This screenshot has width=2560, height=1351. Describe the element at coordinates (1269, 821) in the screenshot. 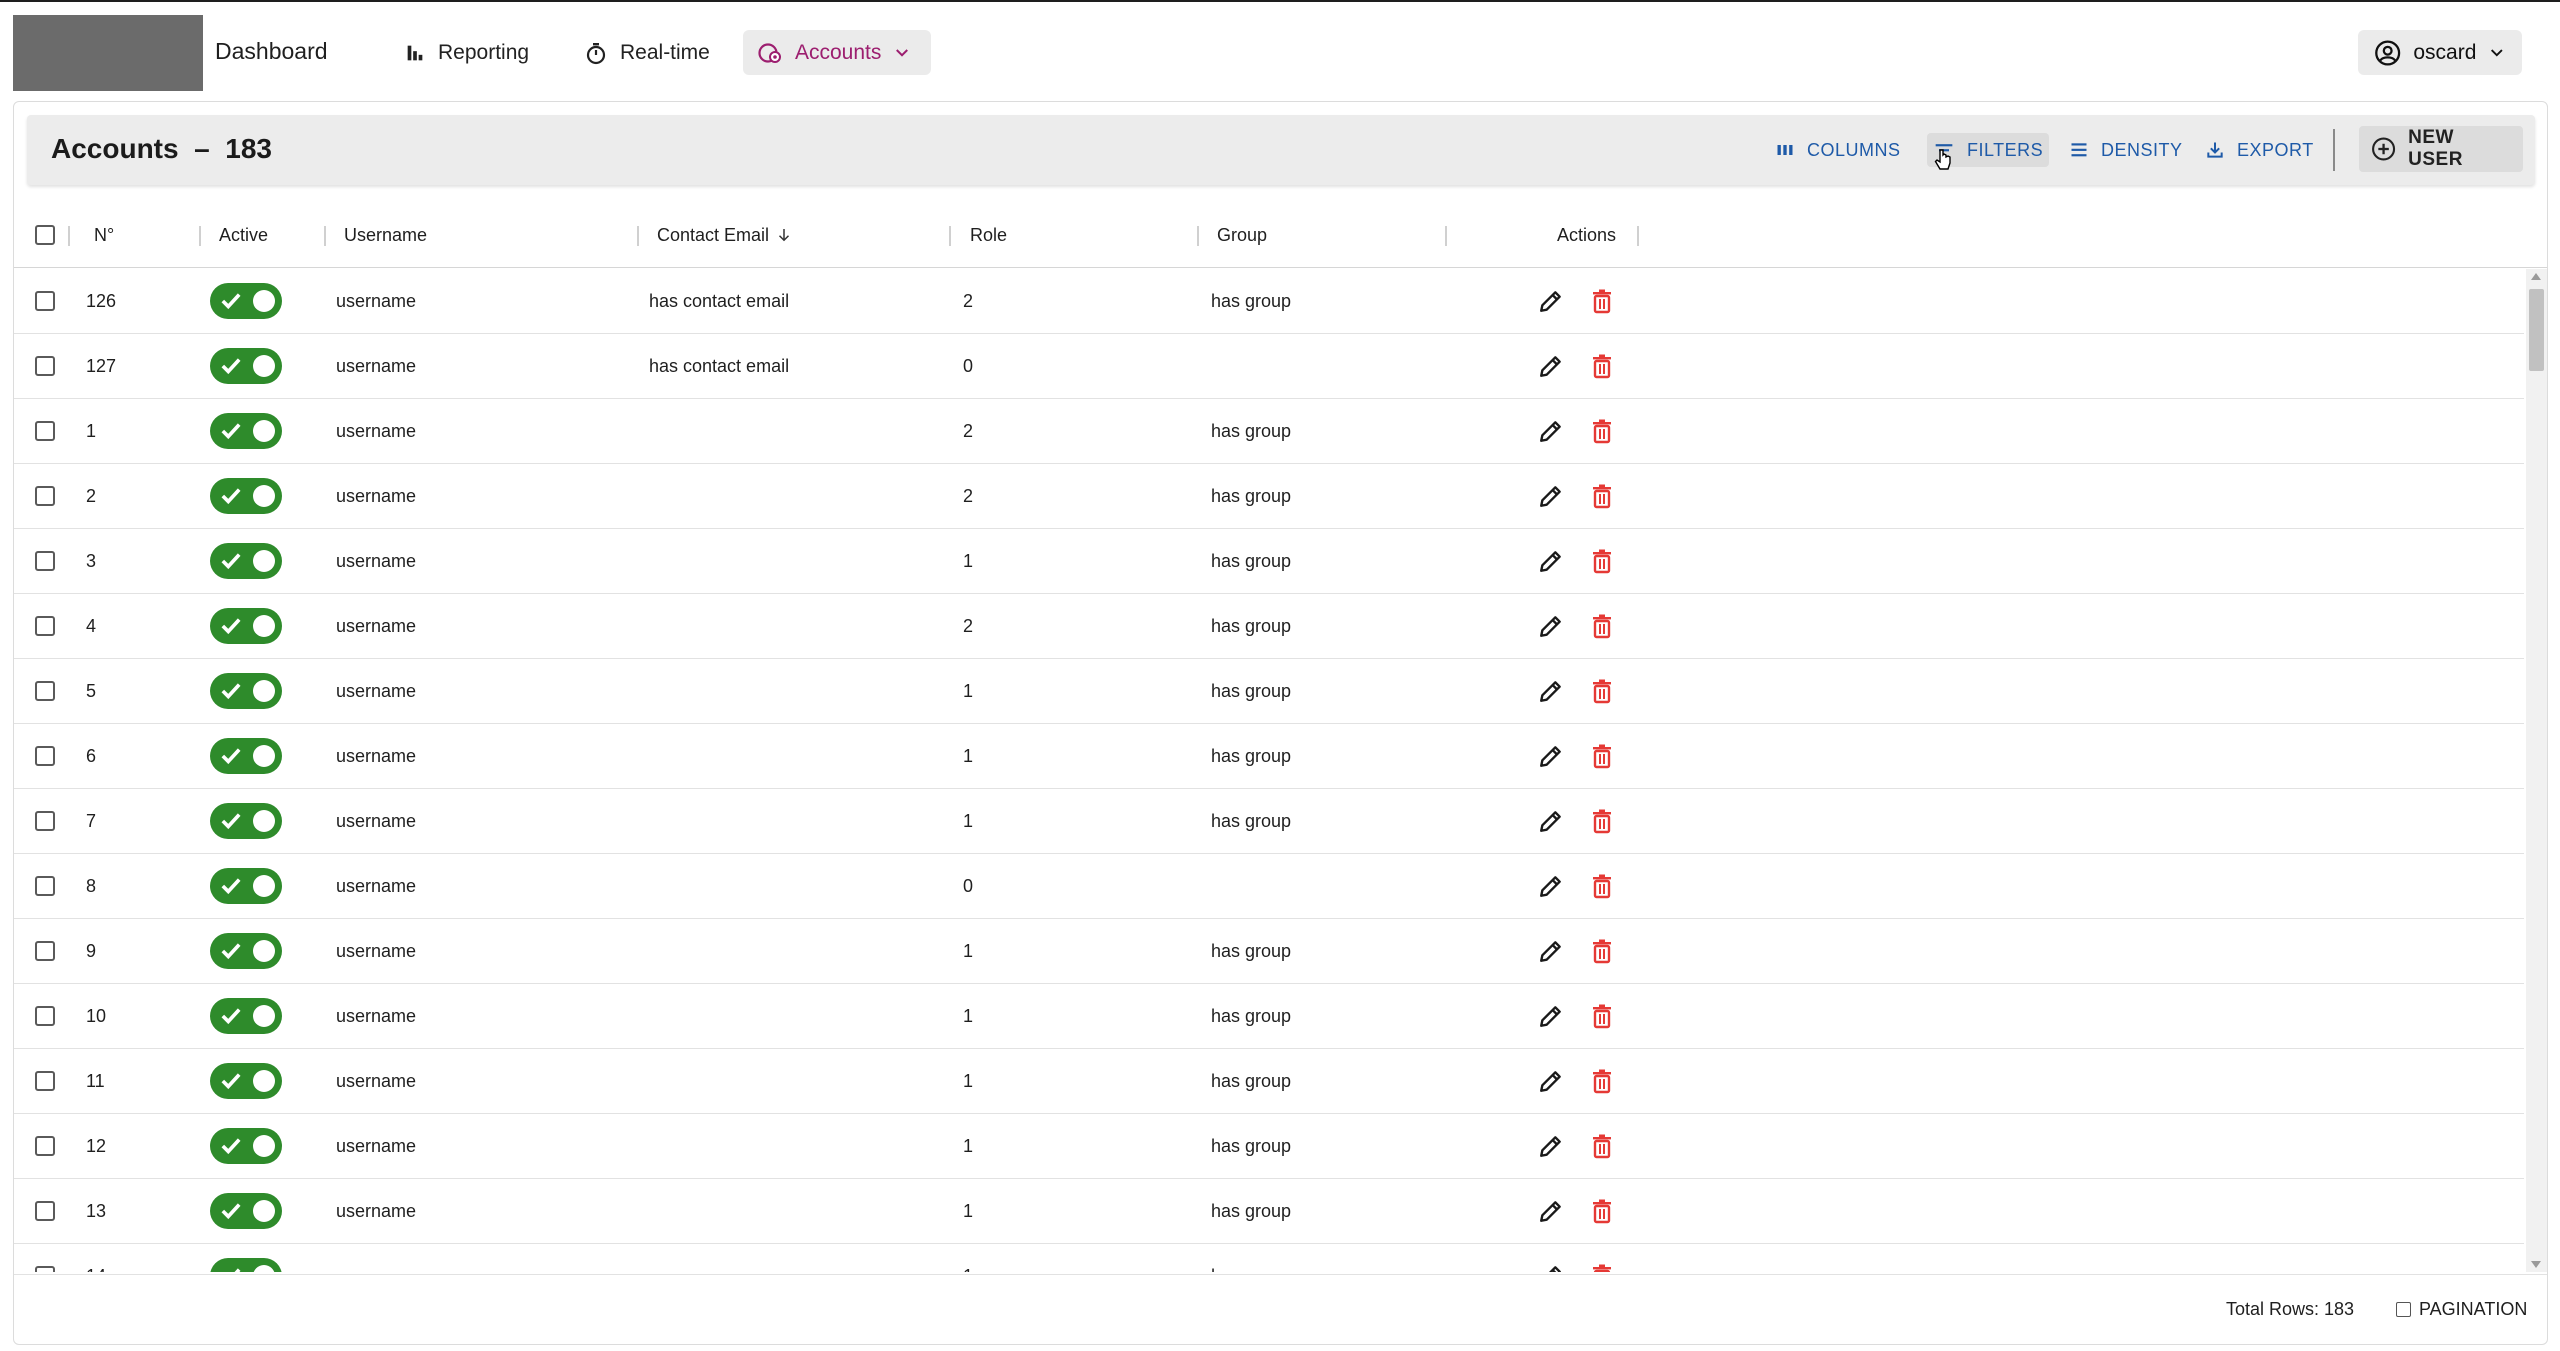

I see `table-row: 7 username 1 has group` at that location.